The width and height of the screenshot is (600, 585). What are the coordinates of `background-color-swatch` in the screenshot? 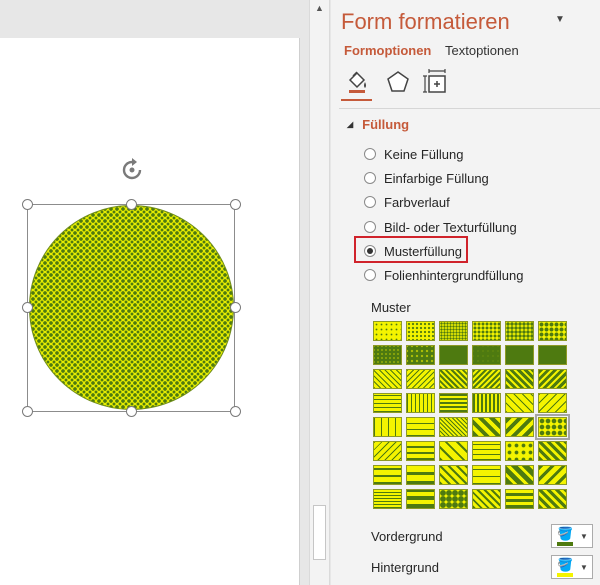 It's located at (565, 575).